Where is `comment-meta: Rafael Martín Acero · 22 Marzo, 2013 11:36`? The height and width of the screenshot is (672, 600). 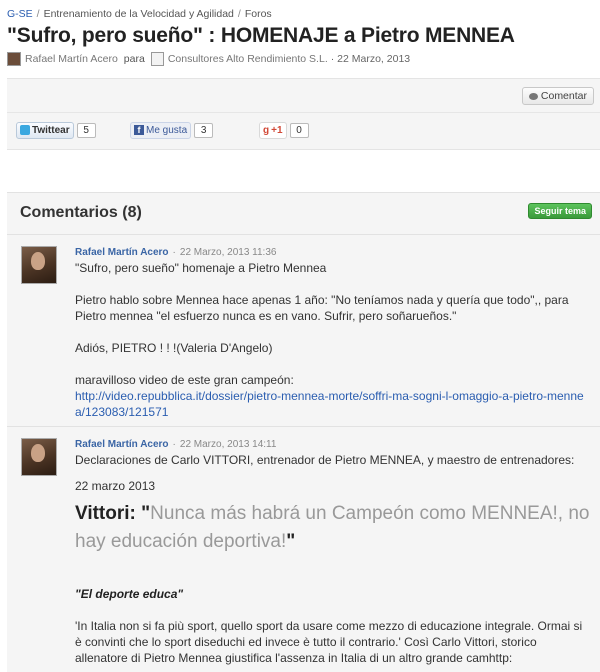 comment-meta: Rafael Martín Acero · 22 Marzo, 2013 11:36 is located at coordinates (332, 253).